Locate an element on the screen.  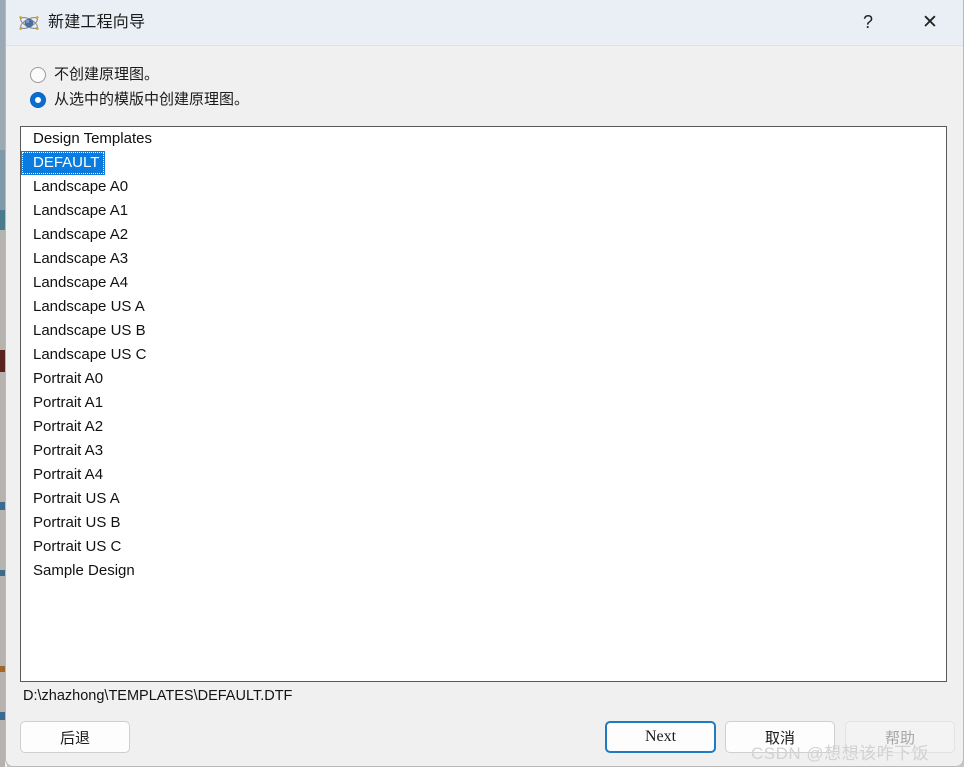
list-item: Landscape US C is located at coordinates (483, 355).